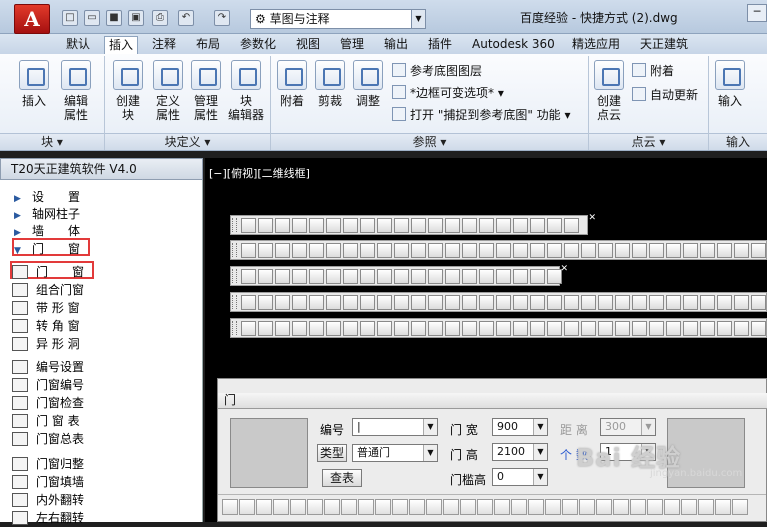  Describe the element at coordinates (222, 18) in the screenshot. I see `redo-icon: ↷` at that location.